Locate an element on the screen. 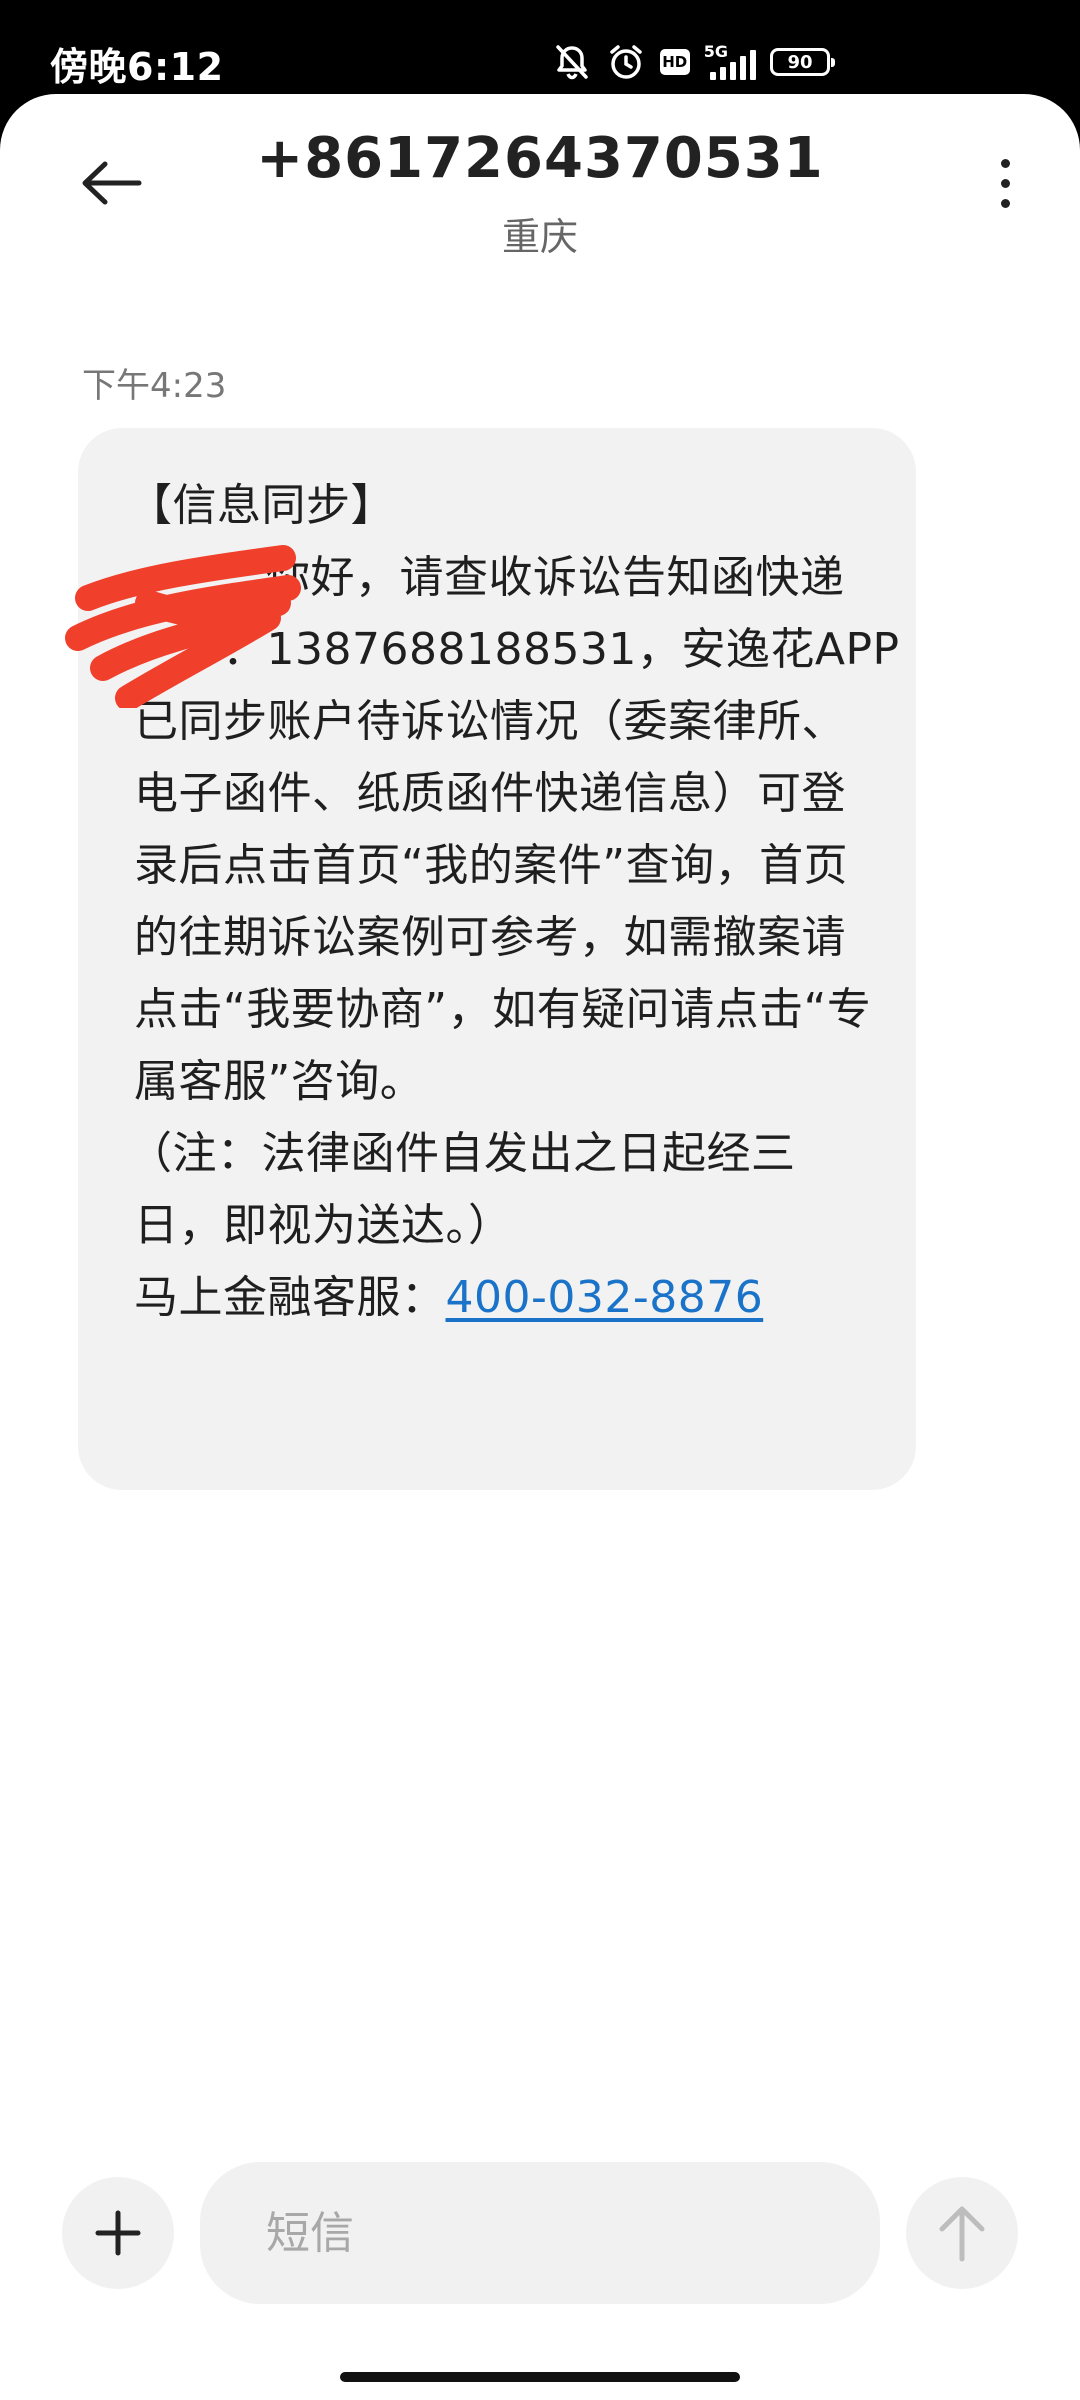 Image resolution: width=1080 pixels, height=2400 pixels. service-phone-link: 400-032-8876 is located at coordinates (605, 1297).